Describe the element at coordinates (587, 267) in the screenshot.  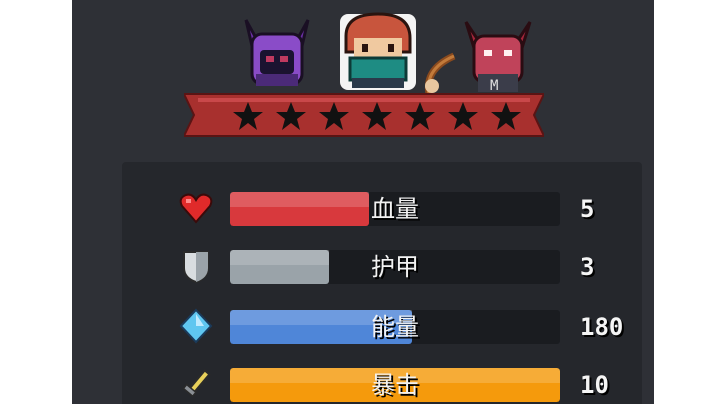
I see `stat-value: 3` at that location.